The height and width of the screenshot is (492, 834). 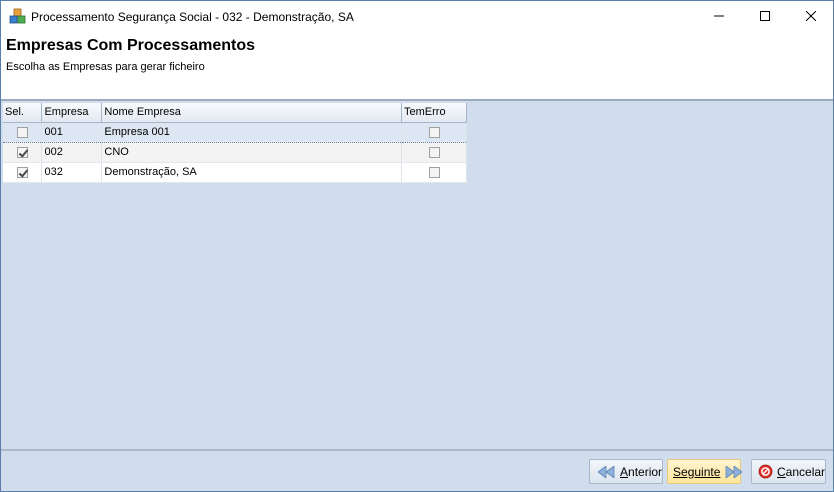 What do you see at coordinates (434, 113) in the screenshot?
I see `column-header-tem-erro: TemErro` at bounding box center [434, 113].